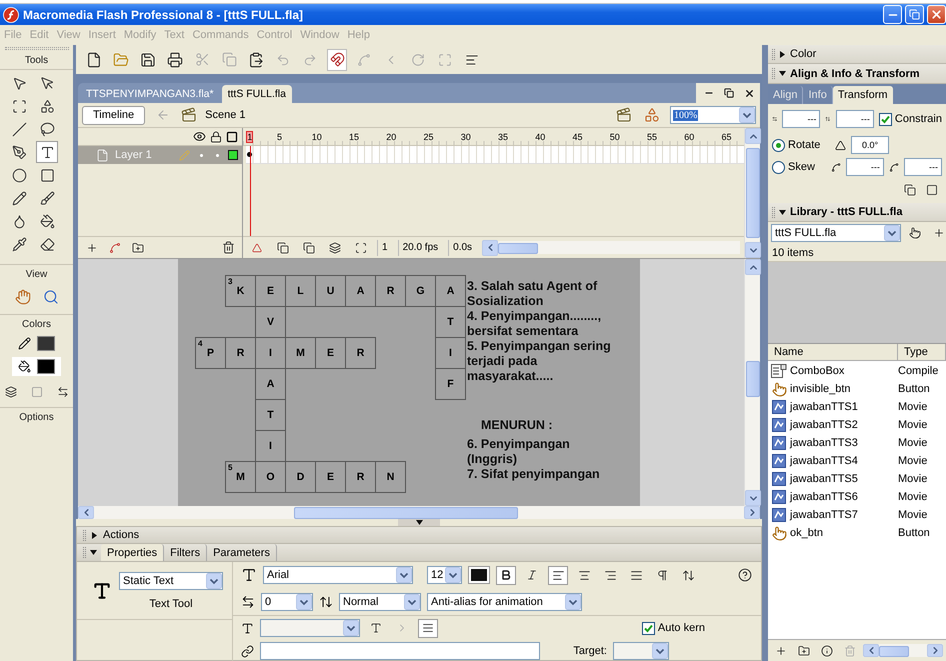  What do you see at coordinates (713, 115) in the screenshot?
I see `zoom-select: 100%` at bounding box center [713, 115].